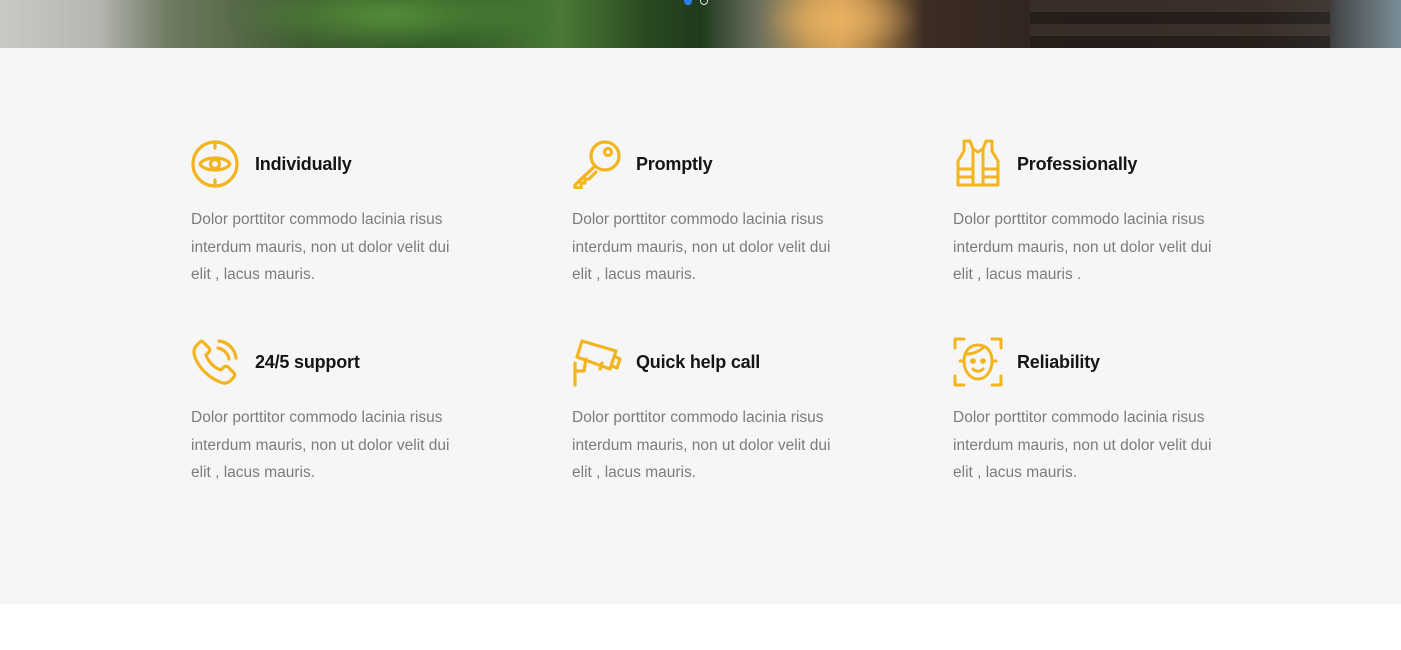 This screenshot has height=650, width=1401. Describe the element at coordinates (303, 163) in the screenshot. I see `feature-title: Individually` at that location.